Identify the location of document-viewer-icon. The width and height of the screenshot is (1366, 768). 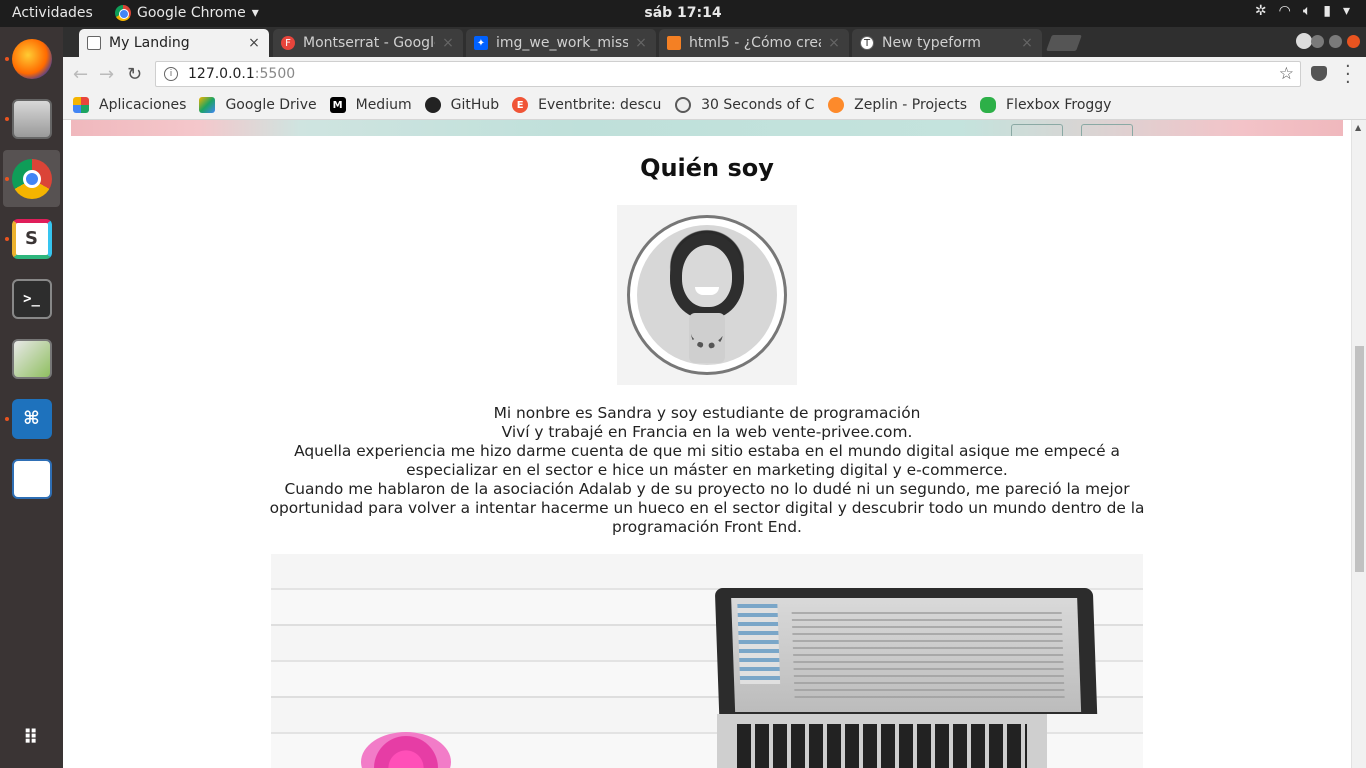
(31, 478).